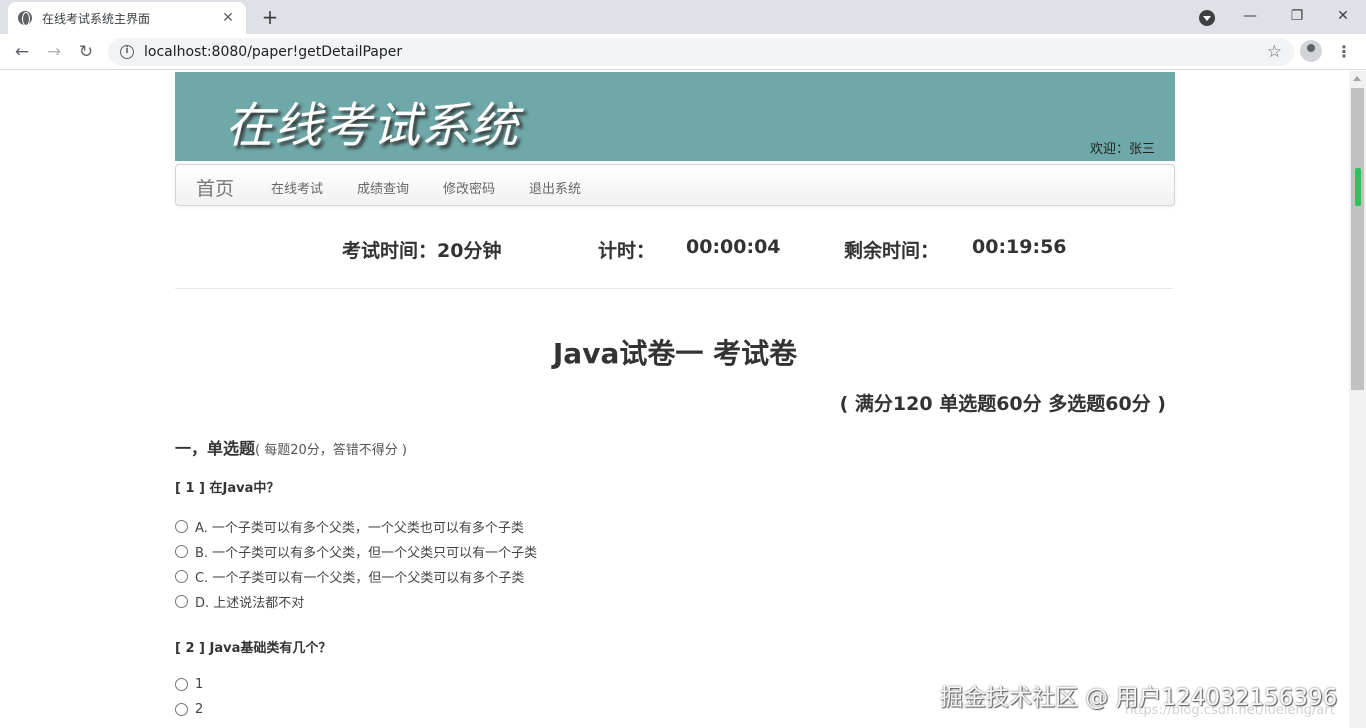 The width and height of the screenshot is (1366, 728). I want to click on scroll-indicator, so click(1358, 187).